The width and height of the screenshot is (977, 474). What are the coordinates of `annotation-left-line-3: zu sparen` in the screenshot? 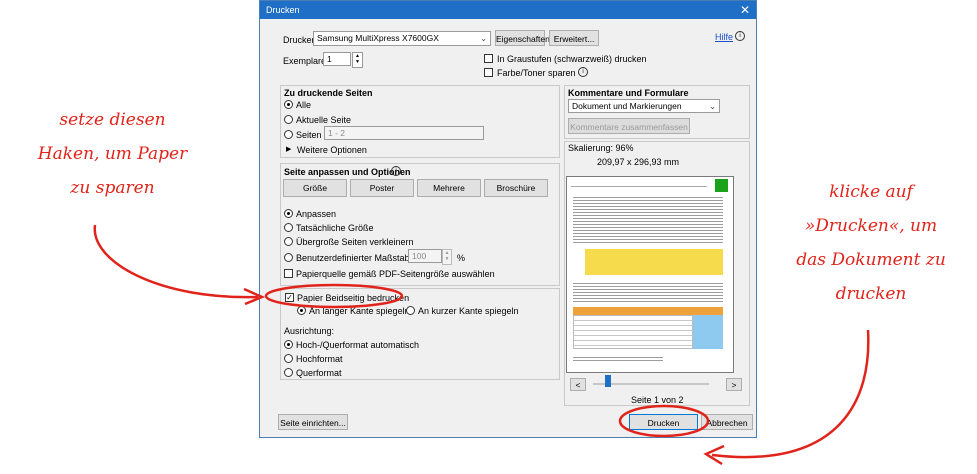 It's located at (112, 188).